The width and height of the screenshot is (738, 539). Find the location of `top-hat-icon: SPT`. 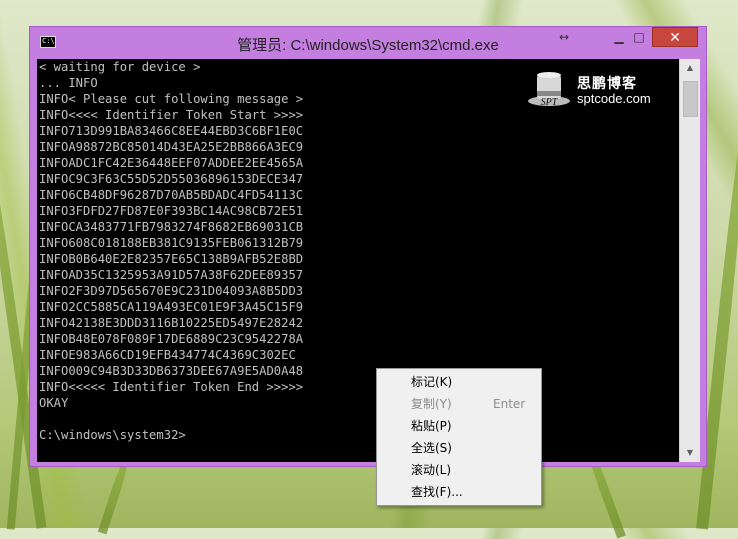

top-hat-icon: SPT is located at coordinates (549, 90).